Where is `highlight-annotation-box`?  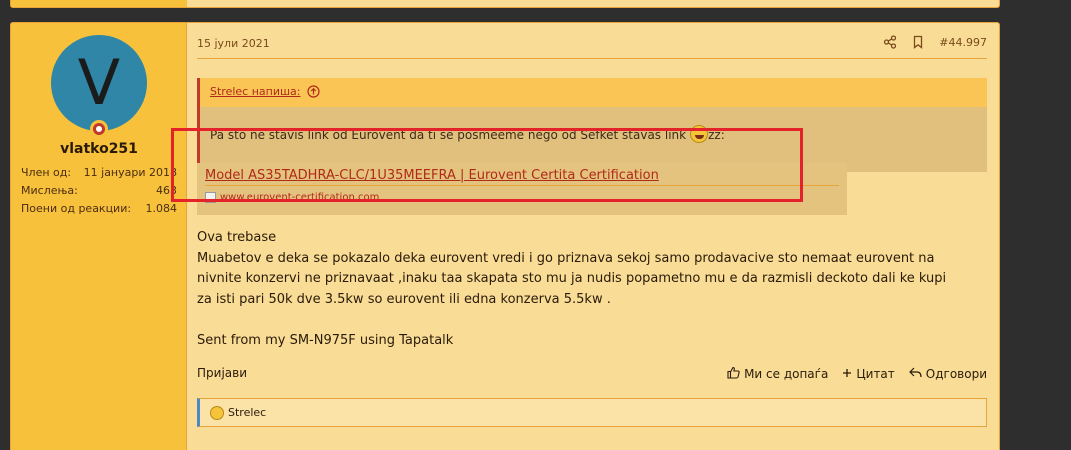
highlight-annotation-box is located at coordinates (487, 165).